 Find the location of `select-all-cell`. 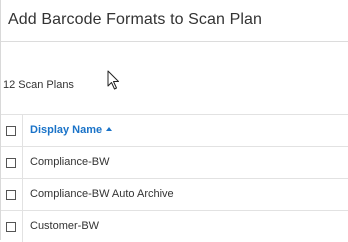

select-all-cell is located at coordinates (12, 130).